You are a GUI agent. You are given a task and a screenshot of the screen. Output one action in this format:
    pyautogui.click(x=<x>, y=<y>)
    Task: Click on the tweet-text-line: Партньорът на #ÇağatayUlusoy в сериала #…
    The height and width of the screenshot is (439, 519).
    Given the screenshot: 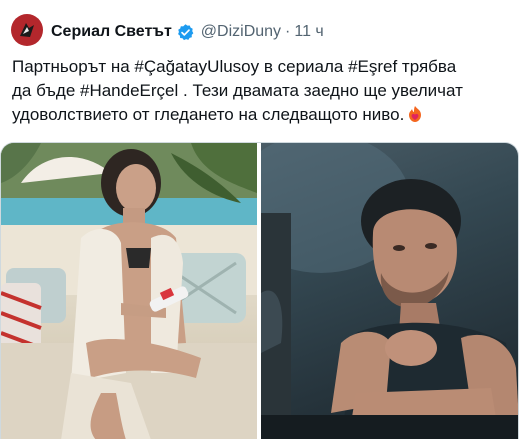 What is the action you would take?
    pyautogui.click(x=234, y=66)
    